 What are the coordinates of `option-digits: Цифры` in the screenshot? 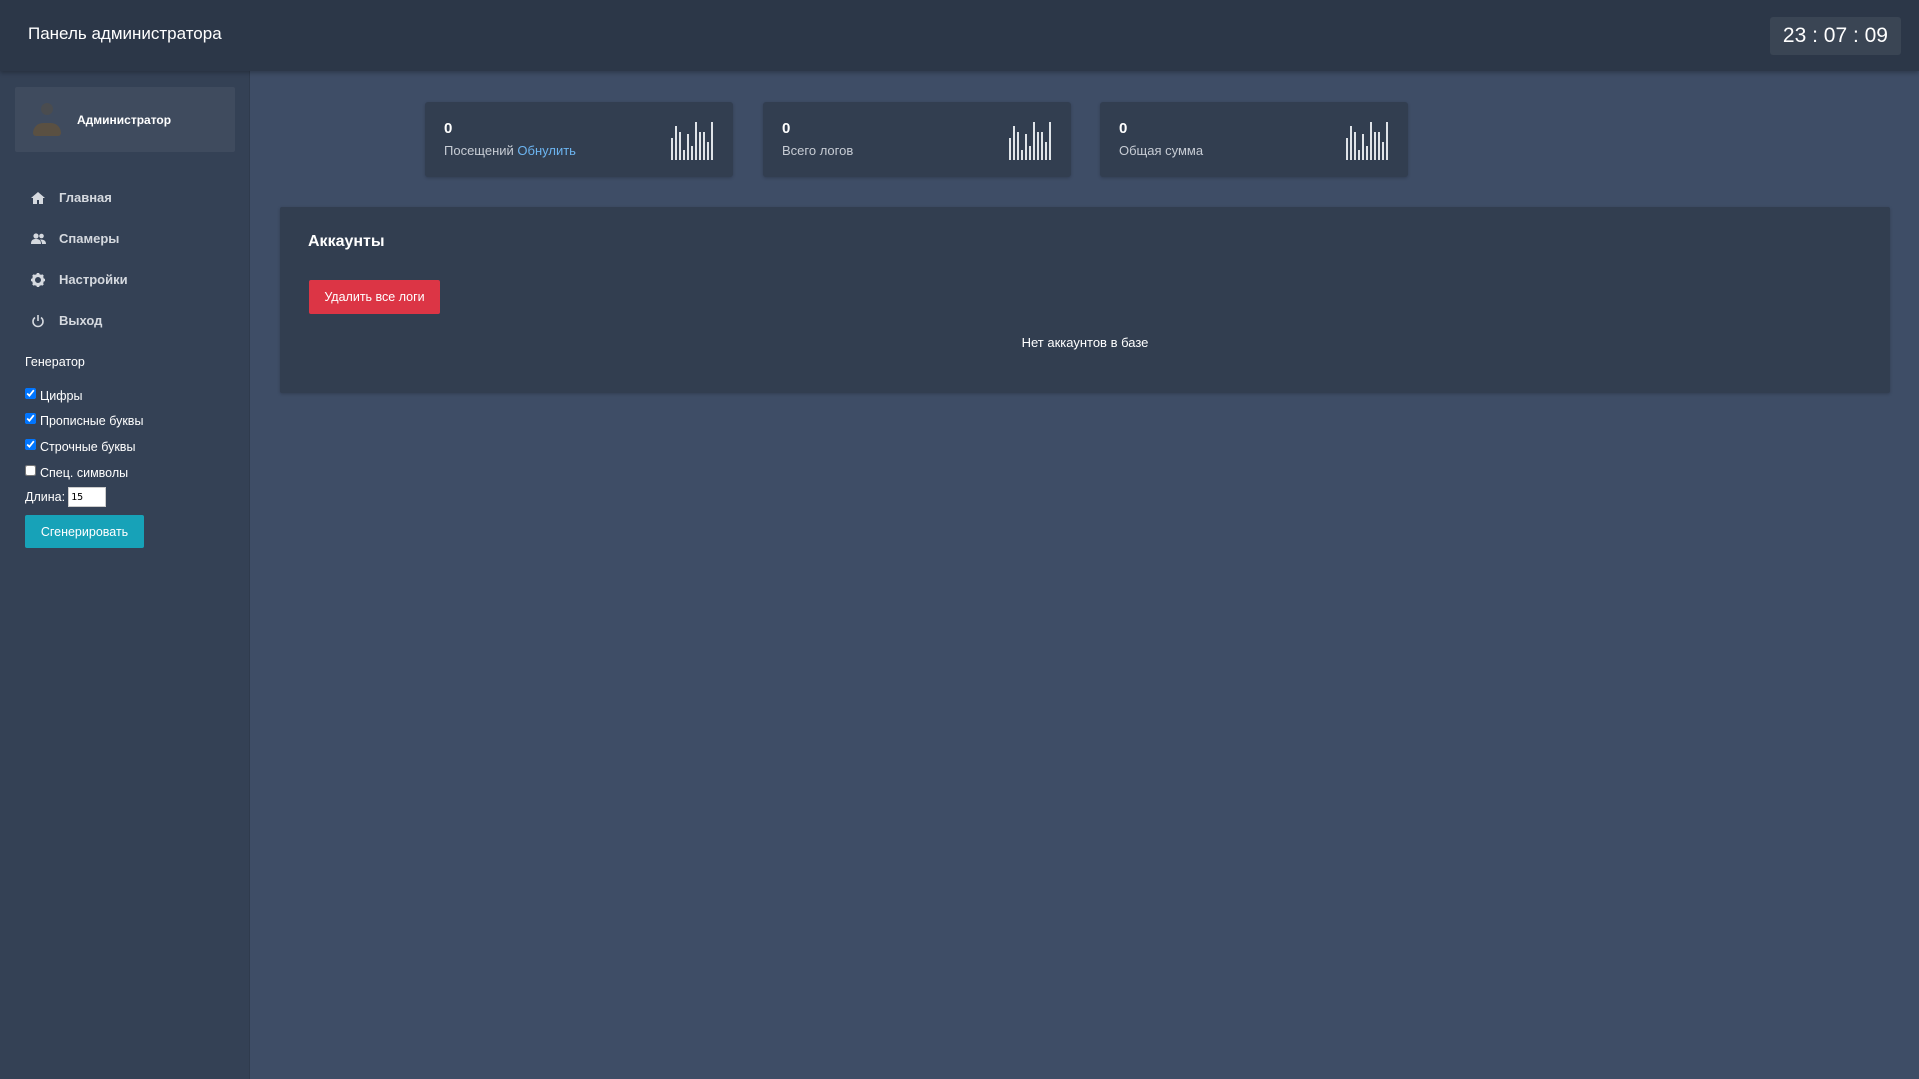 It's located at (84, 396).